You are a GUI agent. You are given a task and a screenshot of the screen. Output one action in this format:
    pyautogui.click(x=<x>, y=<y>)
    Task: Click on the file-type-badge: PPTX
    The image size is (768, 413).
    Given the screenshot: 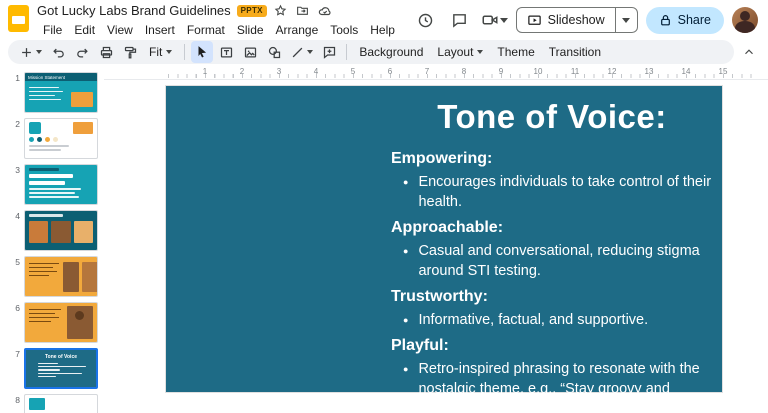 What is the action you would take?
    pyautogui.click(x=251, y=10)
    